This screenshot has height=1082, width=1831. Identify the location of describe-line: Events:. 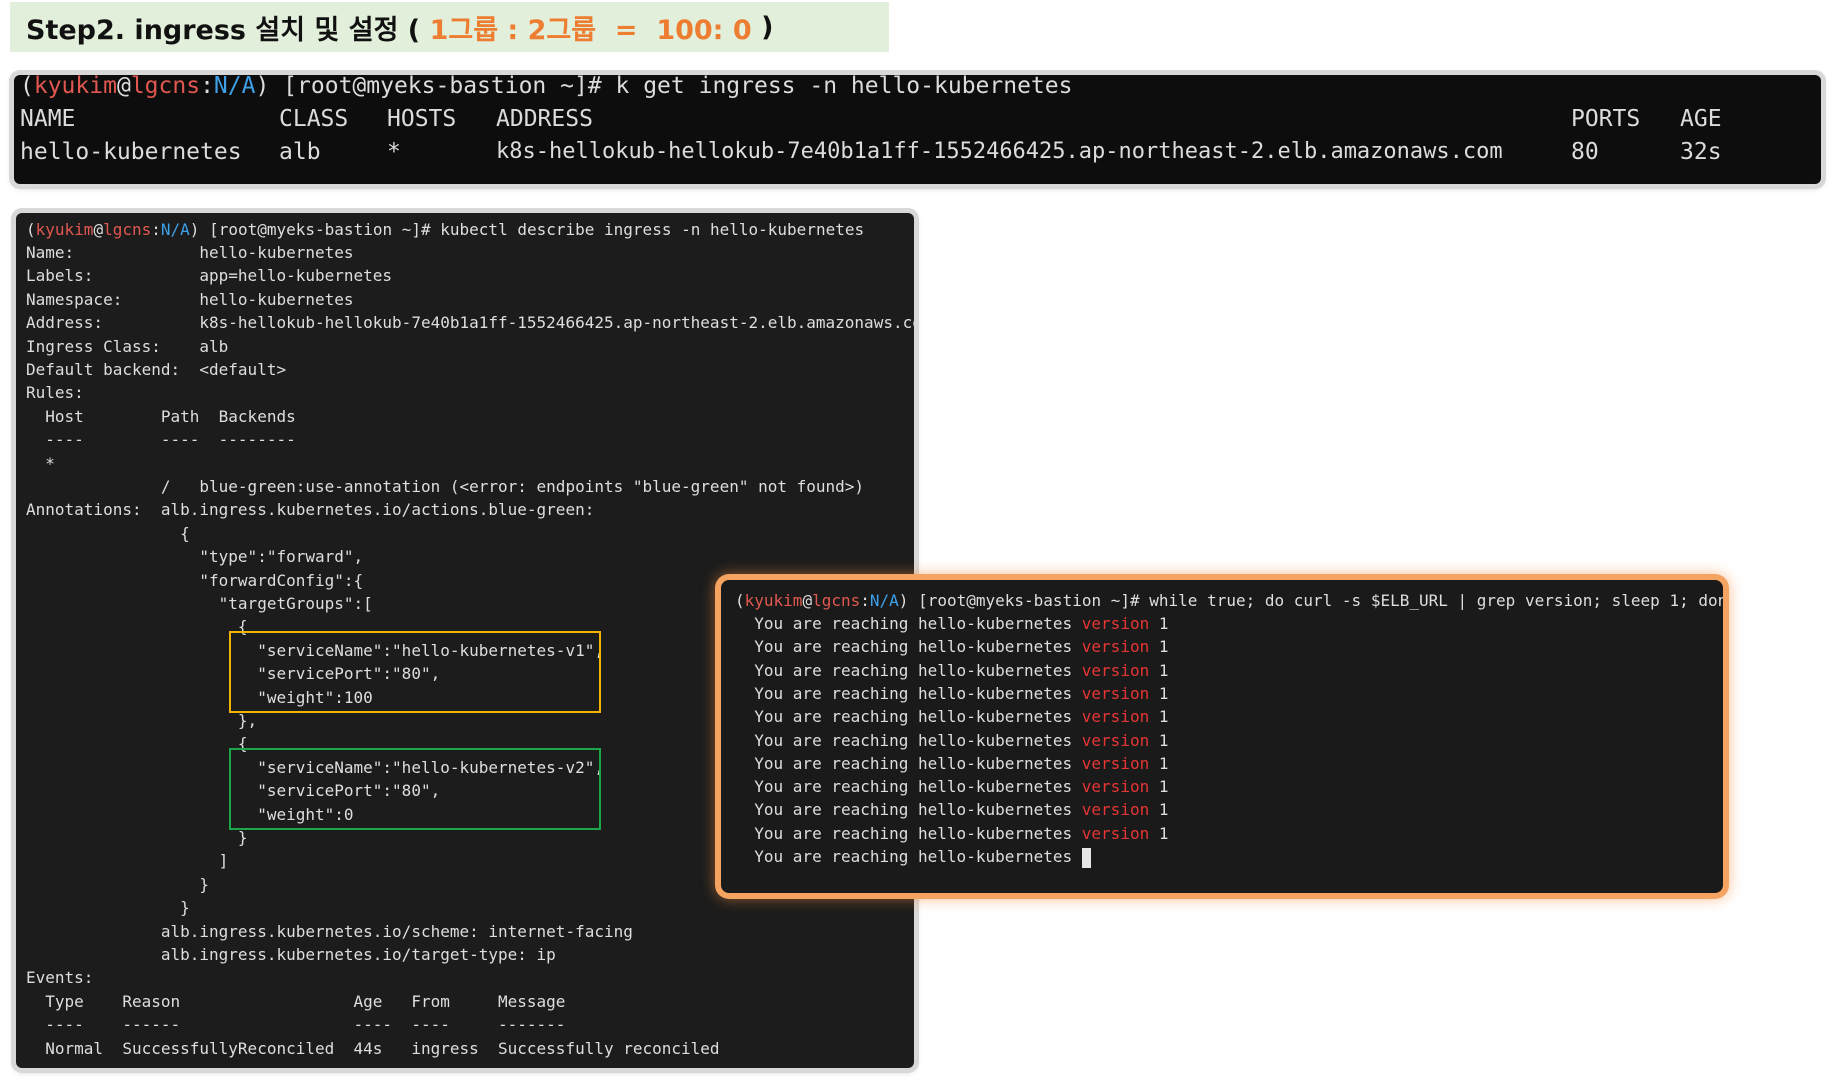
(60, 978).